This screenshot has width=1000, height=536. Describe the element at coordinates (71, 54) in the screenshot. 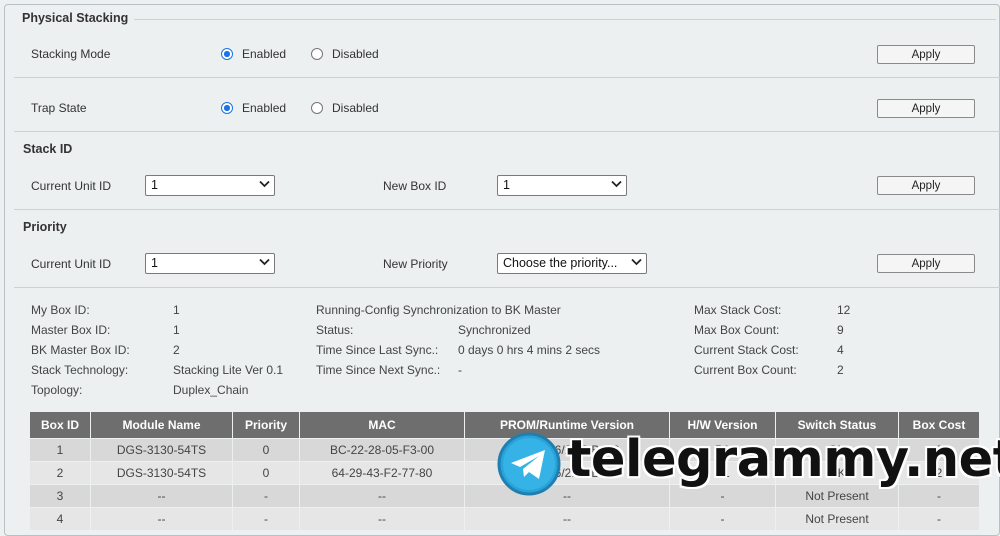

I see `stacking-mode-label: Stacking Mode` at that location.